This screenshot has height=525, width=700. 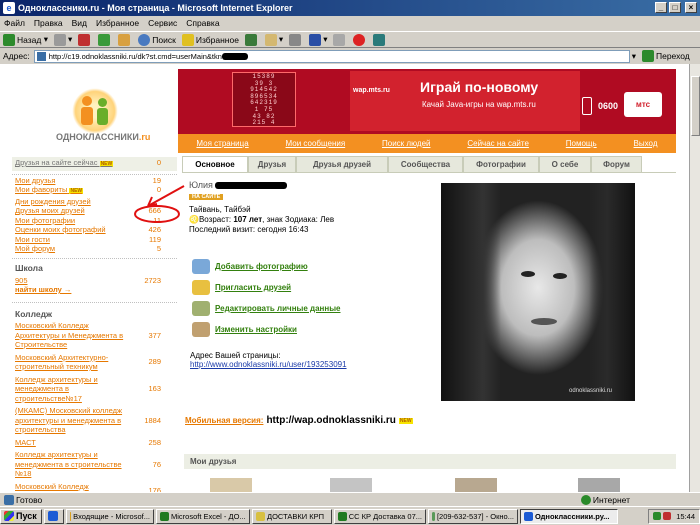 I want to click on tab-about: О себе, so click(x=565, y=164).